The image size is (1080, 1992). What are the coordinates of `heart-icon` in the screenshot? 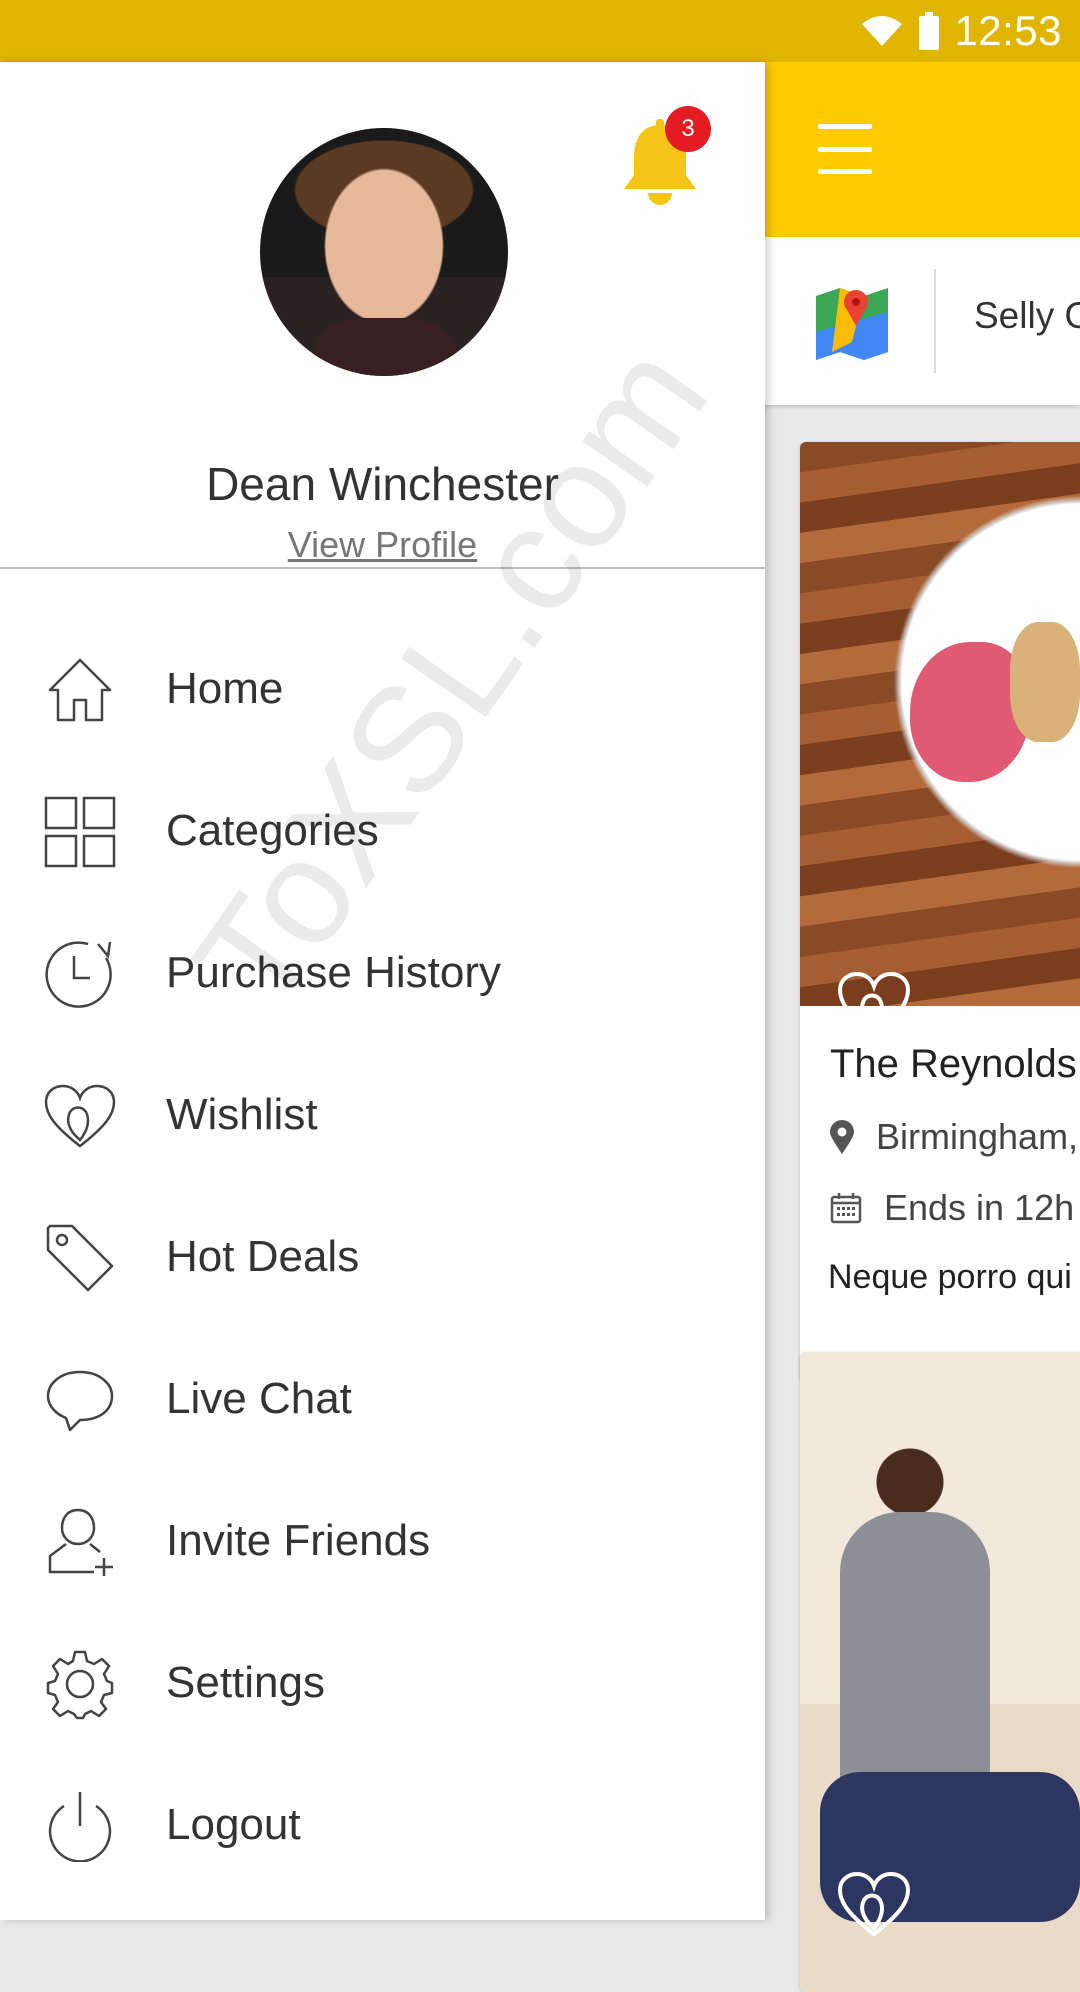 It's located at (80, 1116).